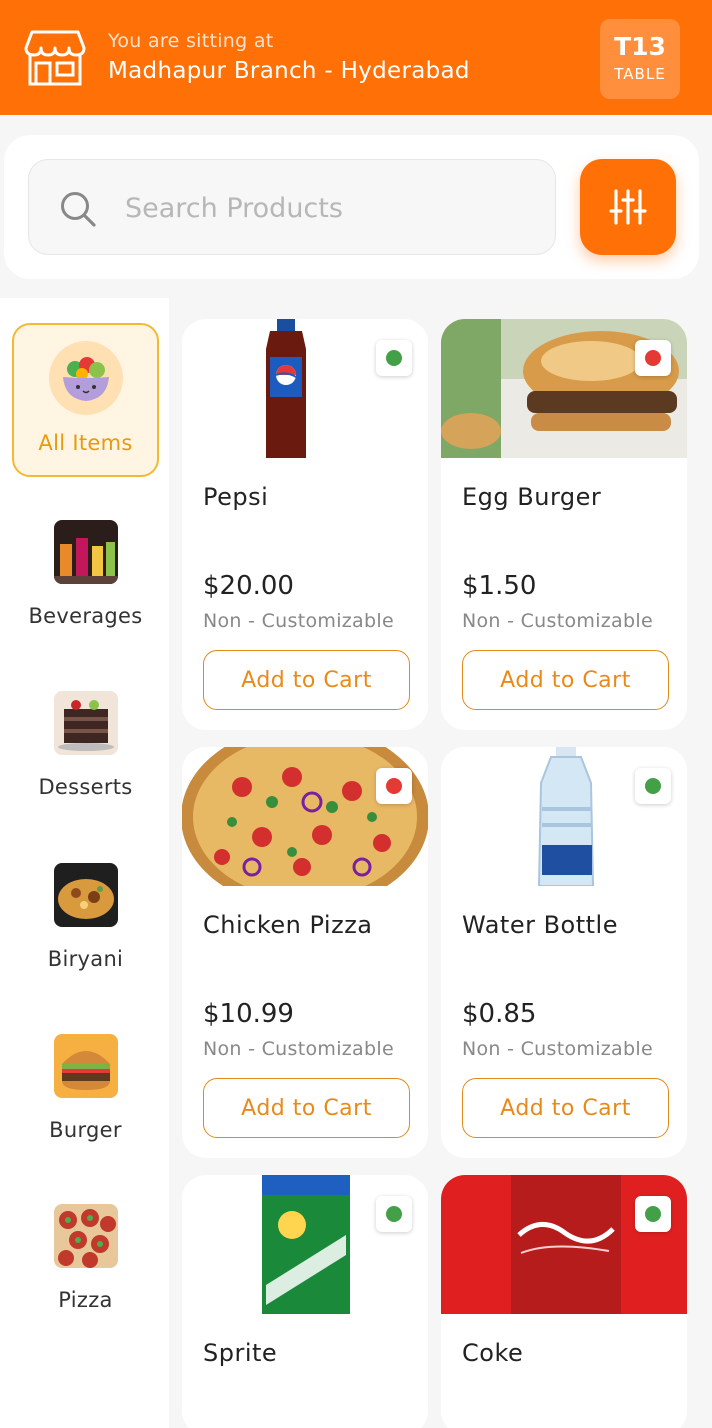  What do you see at coordinates (288, 925) in the screenshot?
I see `product-name: Chicken Pizza` at bounding box center [288, 925].